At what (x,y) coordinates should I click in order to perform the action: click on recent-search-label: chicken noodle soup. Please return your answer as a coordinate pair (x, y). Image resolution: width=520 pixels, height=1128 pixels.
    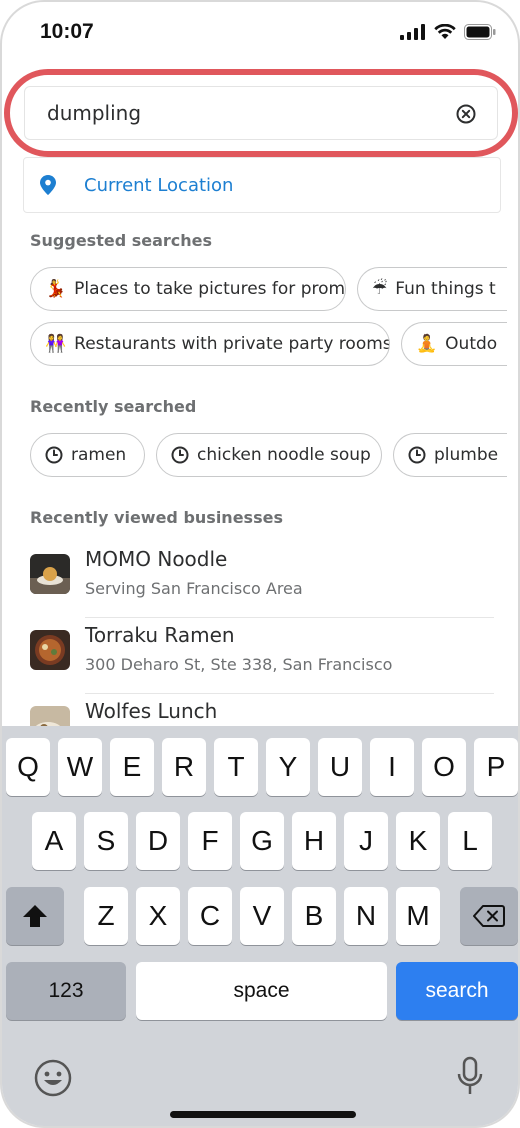
    Looking at the image, I should click on (284, 455).